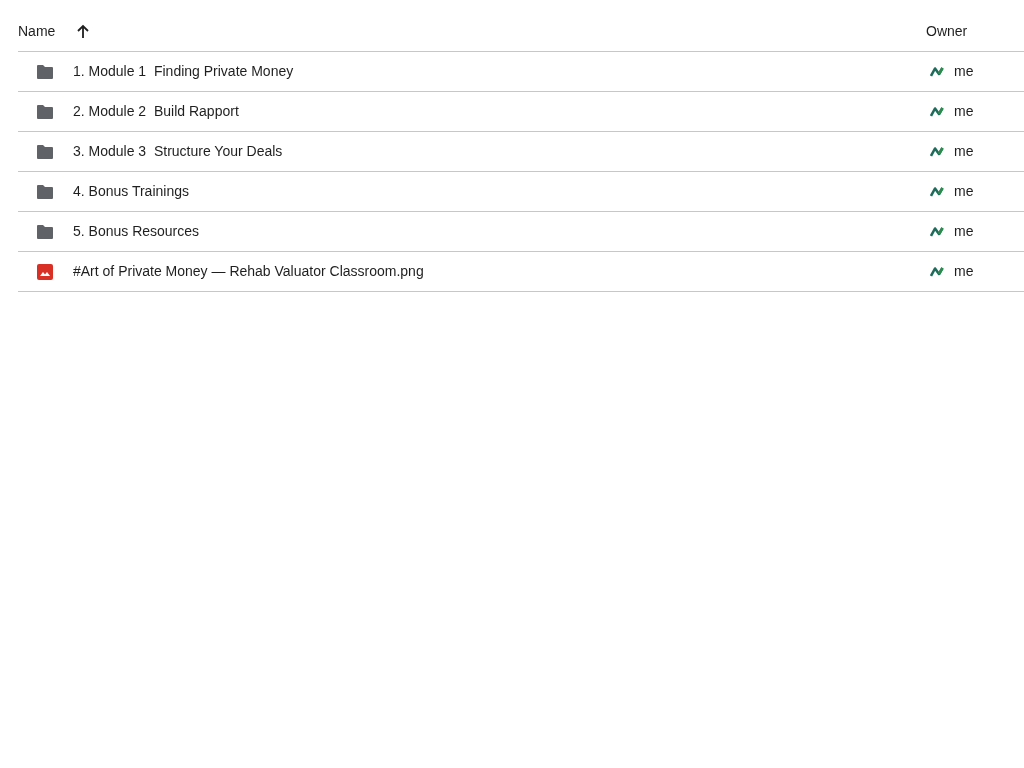  I want to click on file-name: 2. Module 2 Build Rapport, so click(156, 111).